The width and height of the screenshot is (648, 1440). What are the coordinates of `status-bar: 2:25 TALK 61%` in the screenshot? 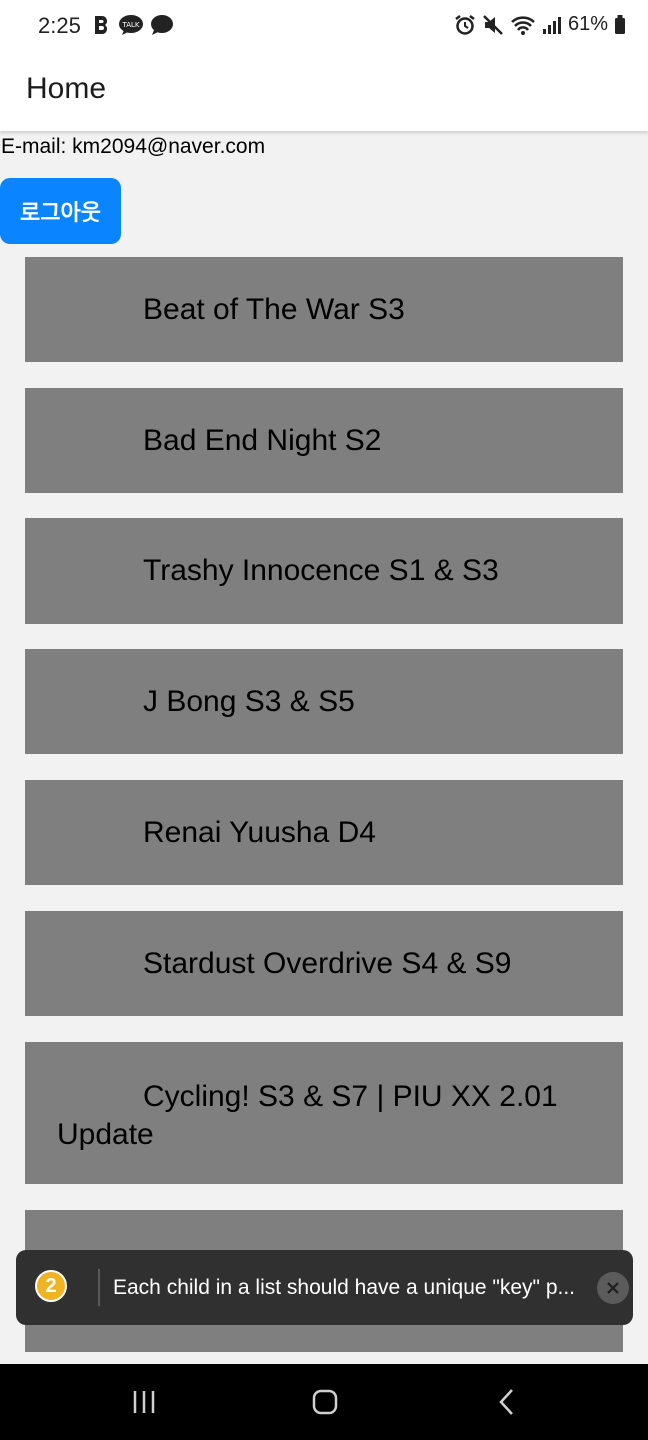 It's located at (324, 28).